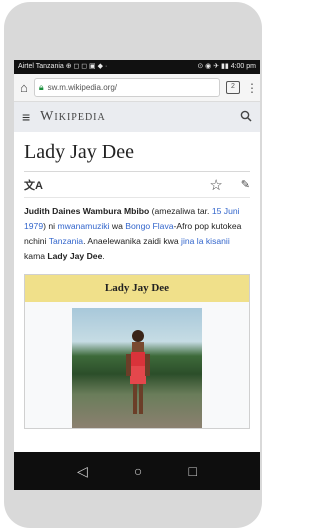  Describe the element at coordinates (137, 156) in the screenshot. I see `page-title: Lady Jay Dee` at that location.